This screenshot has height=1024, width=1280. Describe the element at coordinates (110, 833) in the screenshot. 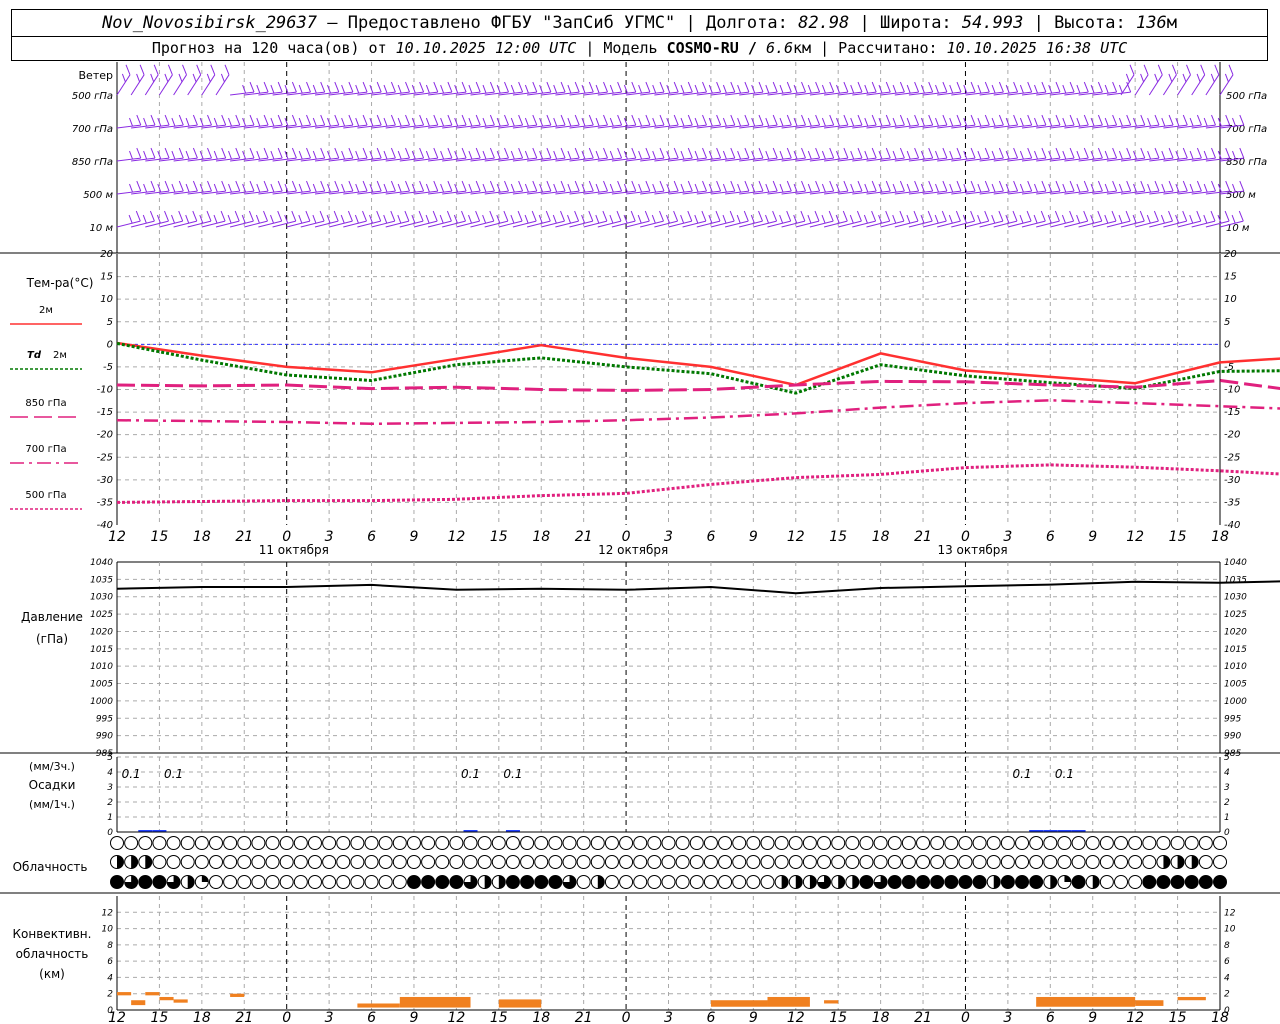

I see `precip-ytick: 0` at that location.